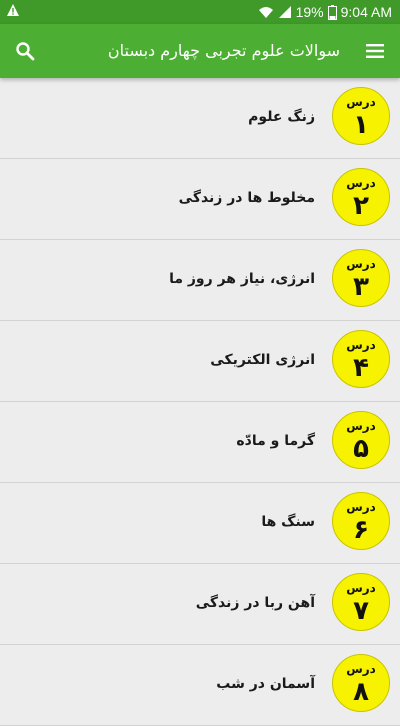  I want to click on lesson-badge: درس ۱, so click(361, 116).